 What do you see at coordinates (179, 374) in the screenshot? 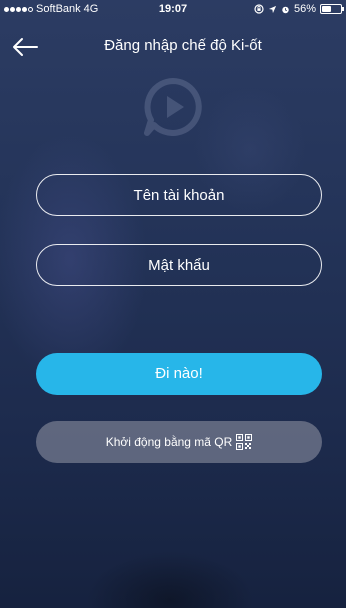
I see `submit-button: Đi nào!` at bounding box center [179, 374].